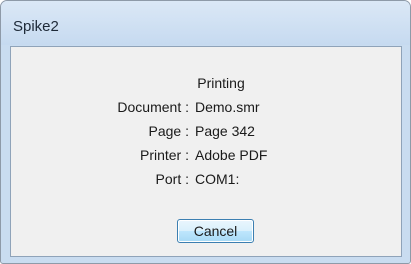  Describe the element at coordinates (221, 83) in the screenshot. I see `printing-heading: Printing` at that location.